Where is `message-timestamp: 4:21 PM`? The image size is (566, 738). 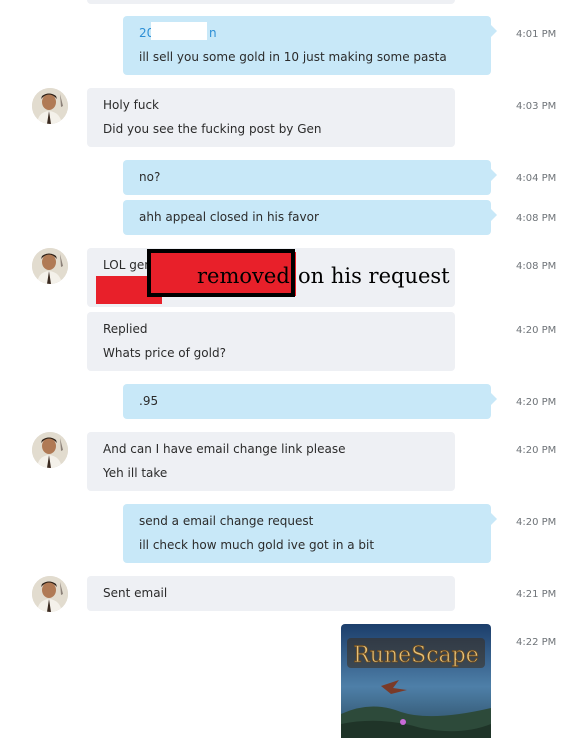 message-timestamp: 4:21 PM is located at coordinates (536, 594).